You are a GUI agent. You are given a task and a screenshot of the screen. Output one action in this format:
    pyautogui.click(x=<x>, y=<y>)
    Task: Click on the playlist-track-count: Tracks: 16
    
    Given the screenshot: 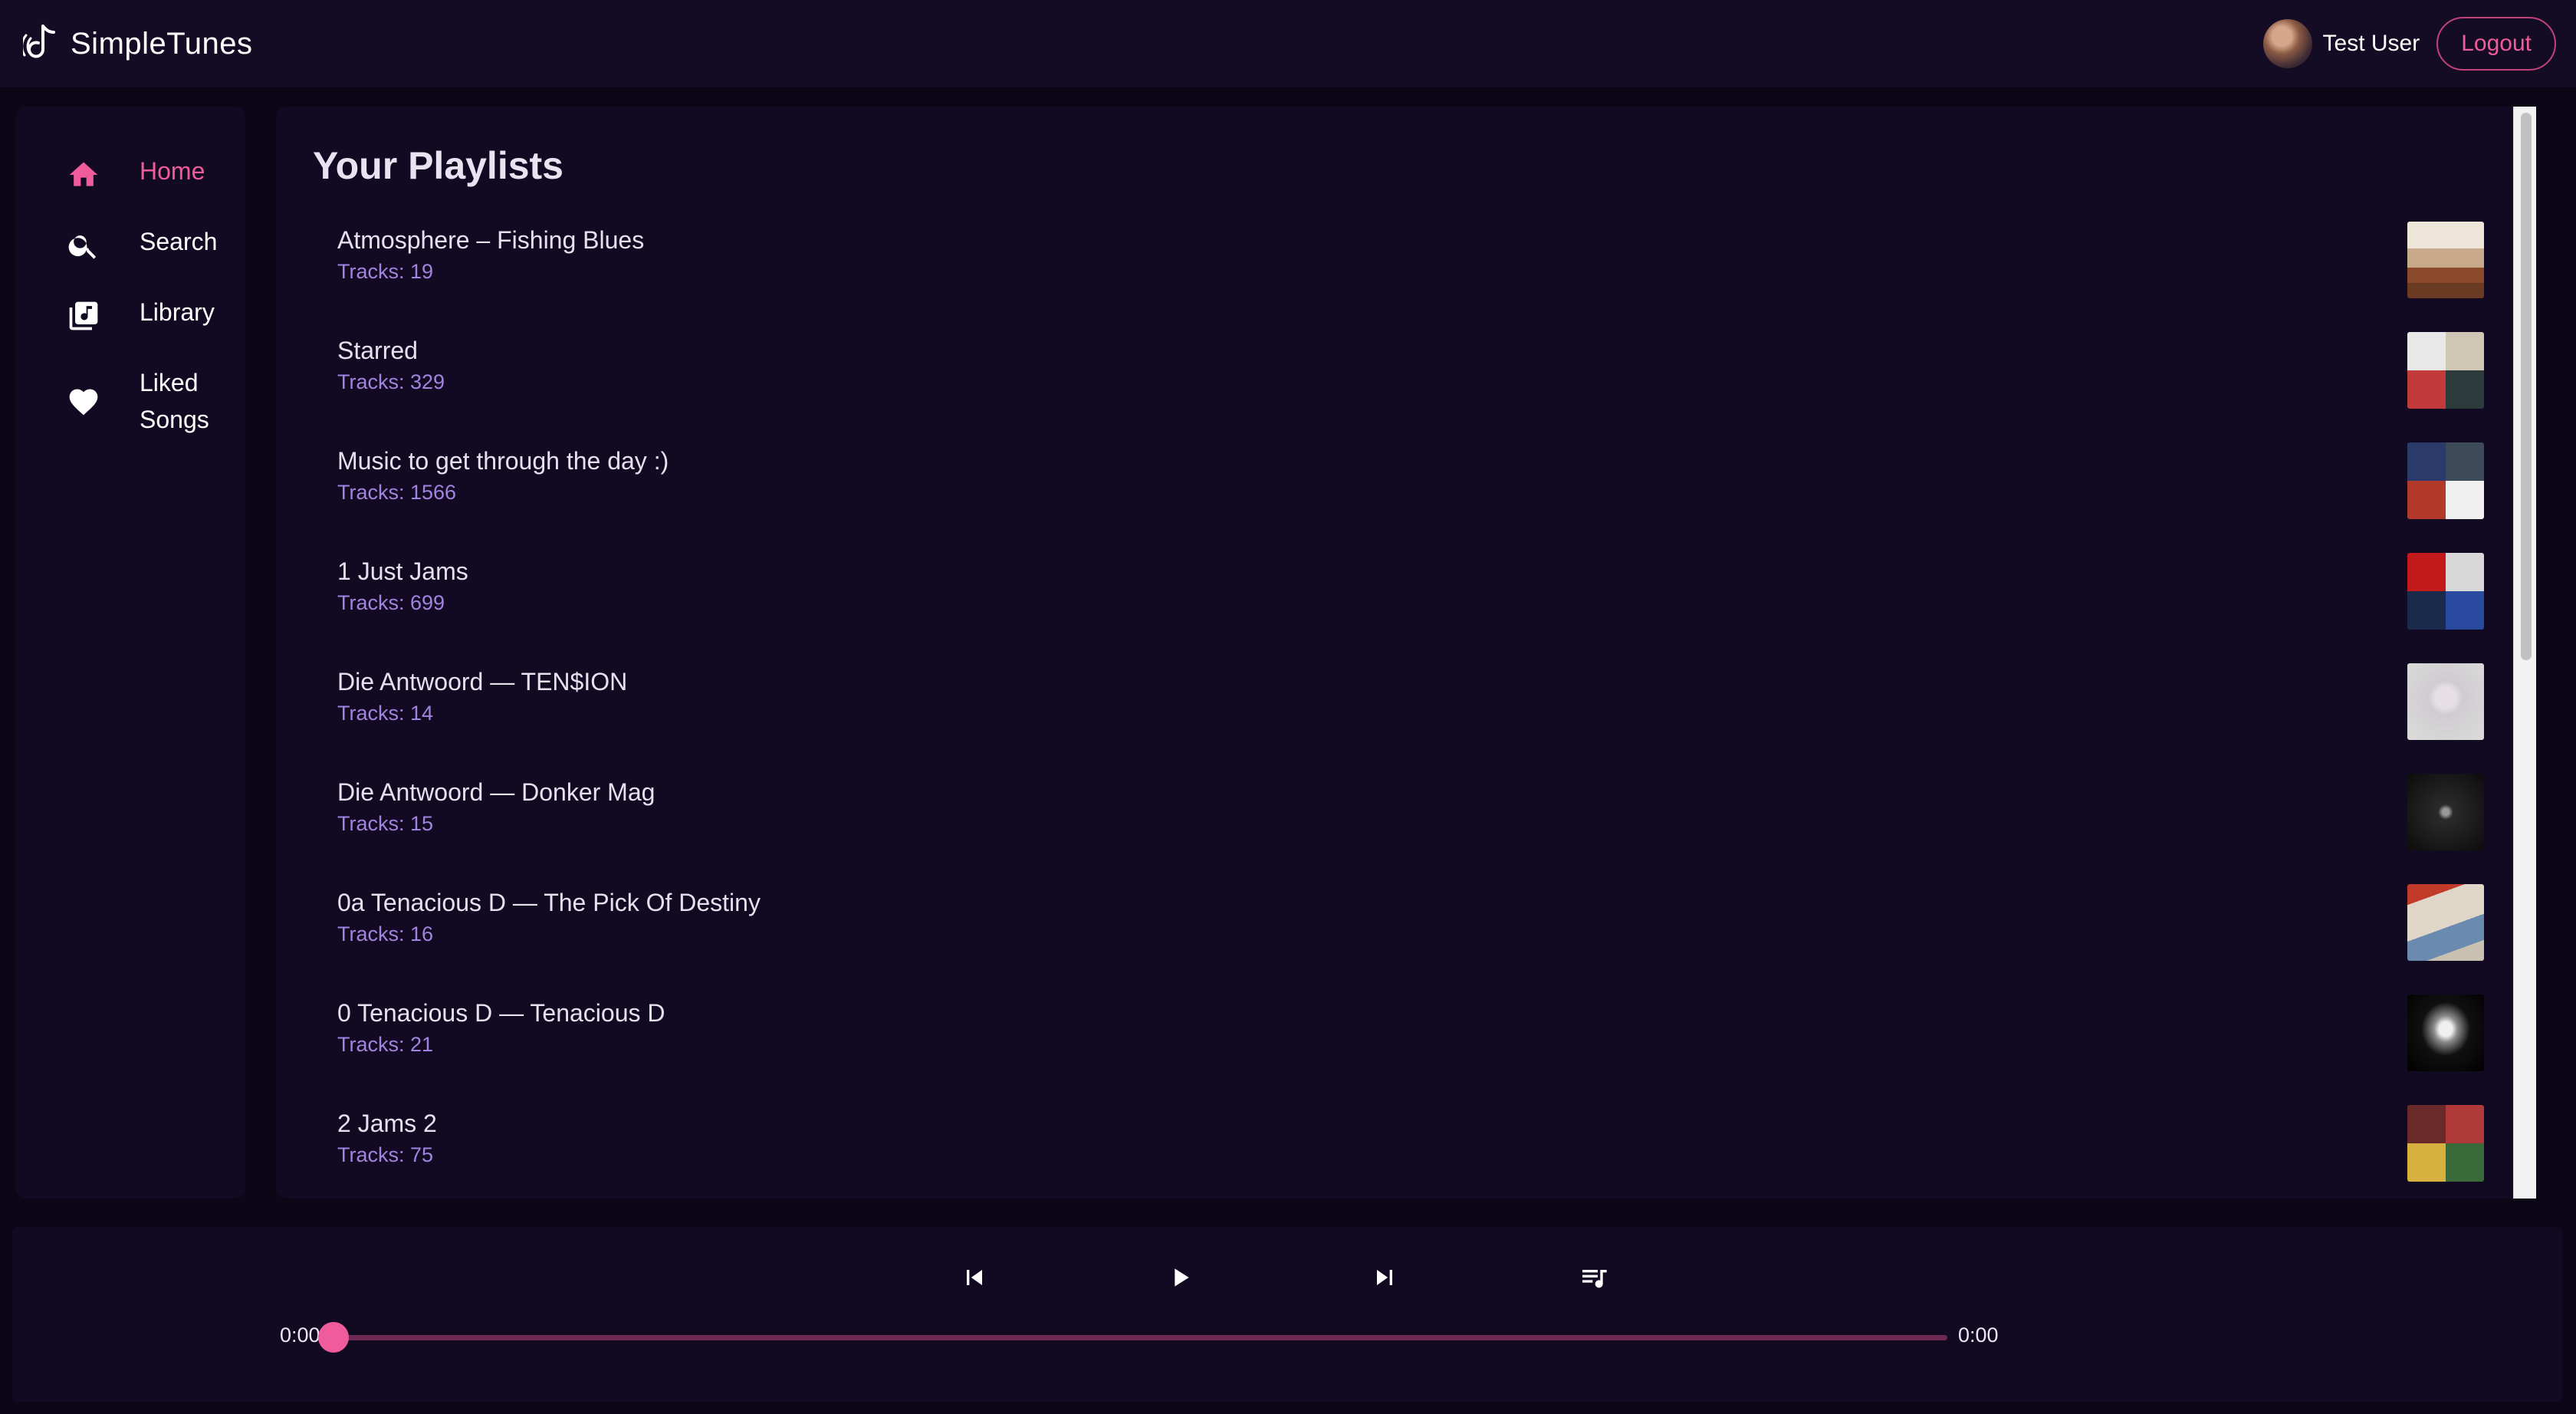 What is the action you would take?
    pyautogui.click(x=386, y=933)
    